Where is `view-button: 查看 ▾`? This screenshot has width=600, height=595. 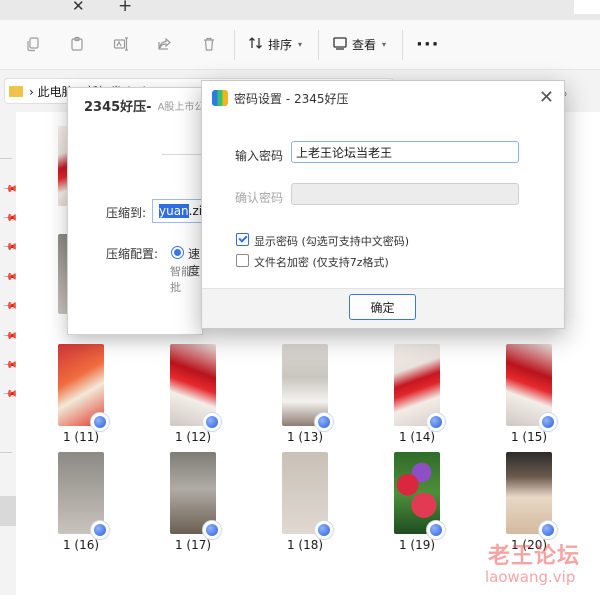
view-button: 查看 ▾ is located at coordinates (359, 44).